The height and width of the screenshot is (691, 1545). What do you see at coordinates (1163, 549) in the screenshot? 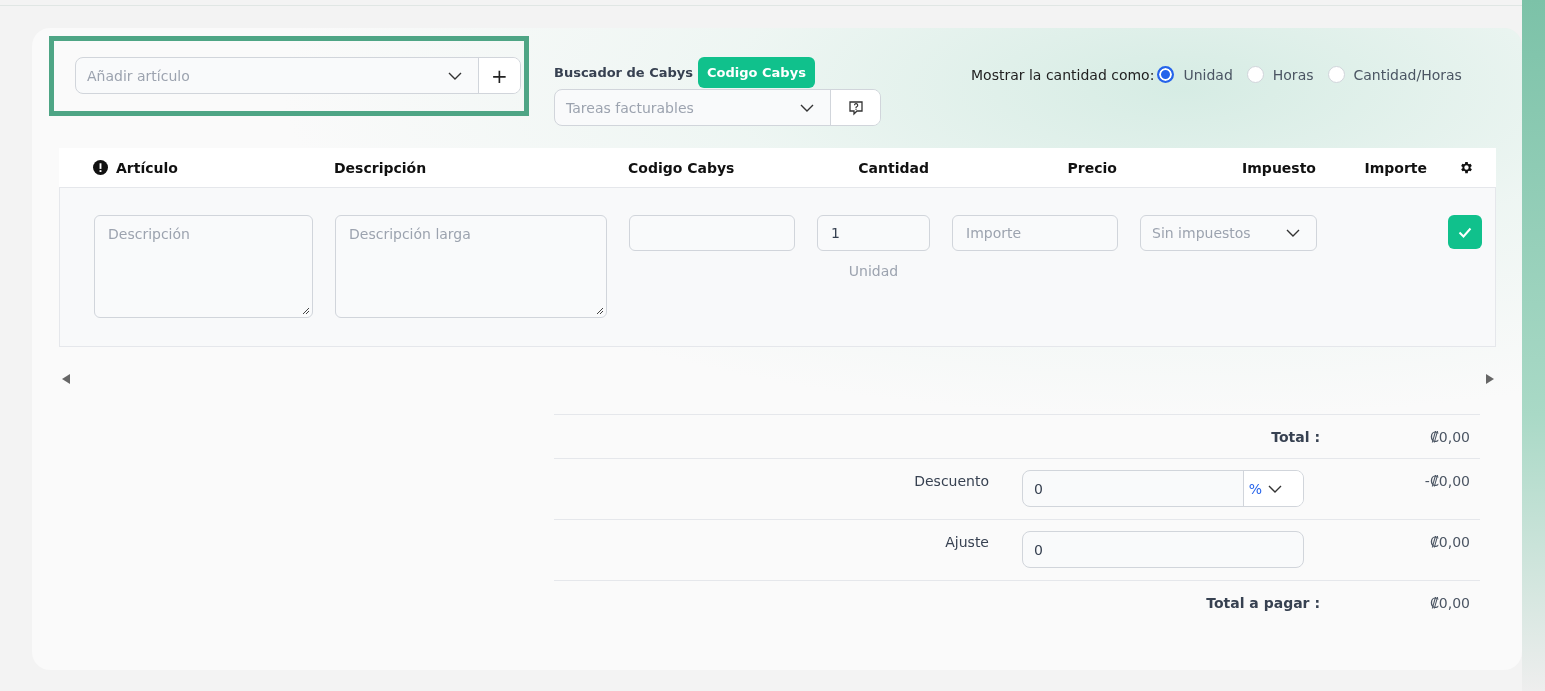
I see `adjustment-field: 0` at bounding box center [1163, 549].